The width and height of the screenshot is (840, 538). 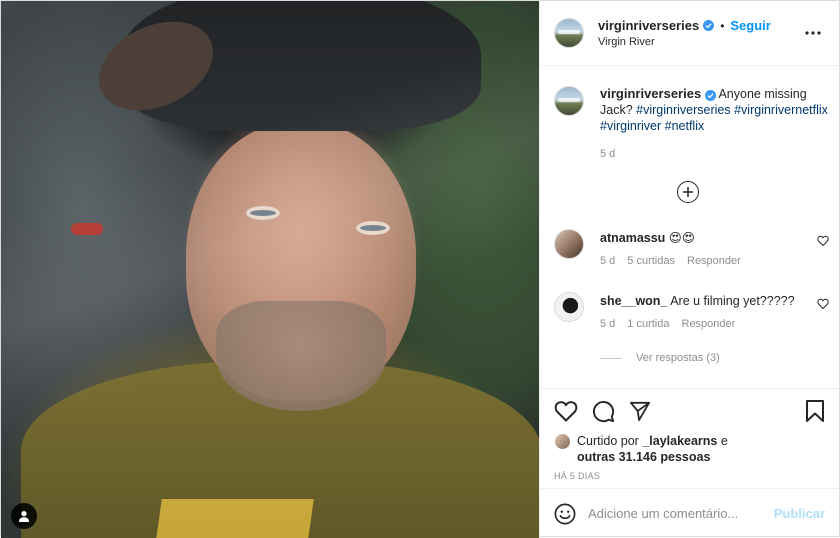 I want to click on hashtag: #netflix, so click(x=685, y=126).